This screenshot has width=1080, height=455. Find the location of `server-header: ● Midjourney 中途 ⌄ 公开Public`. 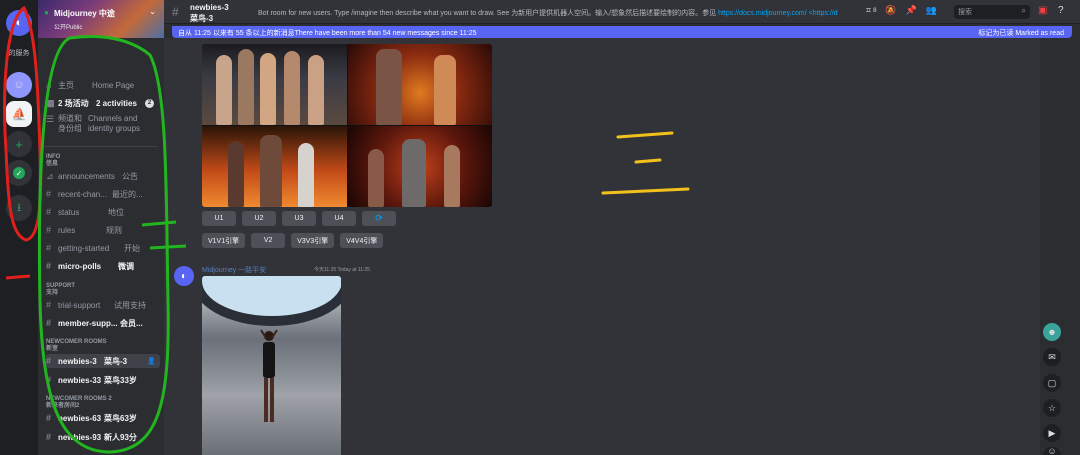

server-header: ● Midjourney 中途 ⌄ 公开Public is located at coordinates (101, 19).